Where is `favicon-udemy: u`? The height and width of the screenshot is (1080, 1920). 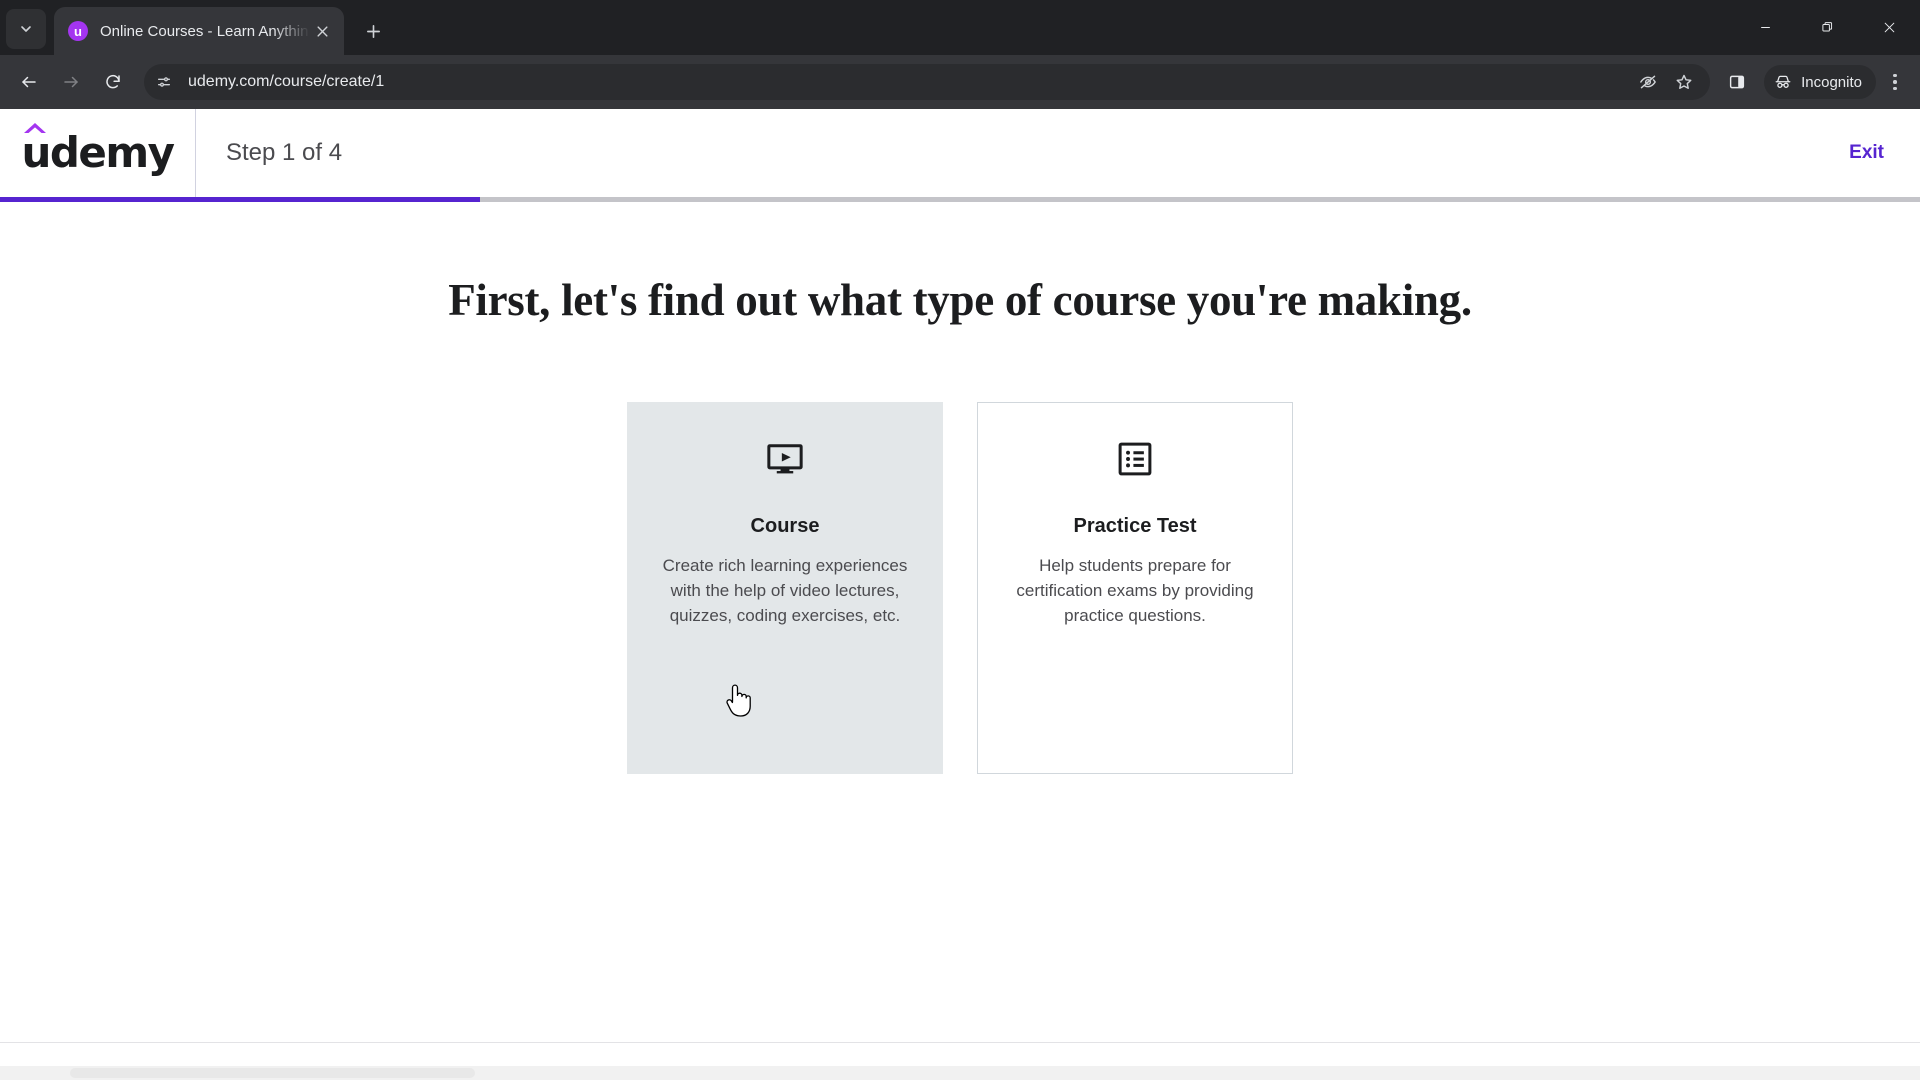 favicon-udemy: u is located at coordinates (78, 31).